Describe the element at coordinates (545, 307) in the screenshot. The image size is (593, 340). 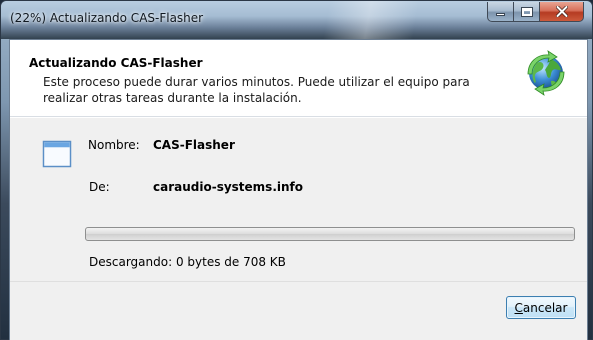
I see `cancel-label-rest: ancelar` at that location.